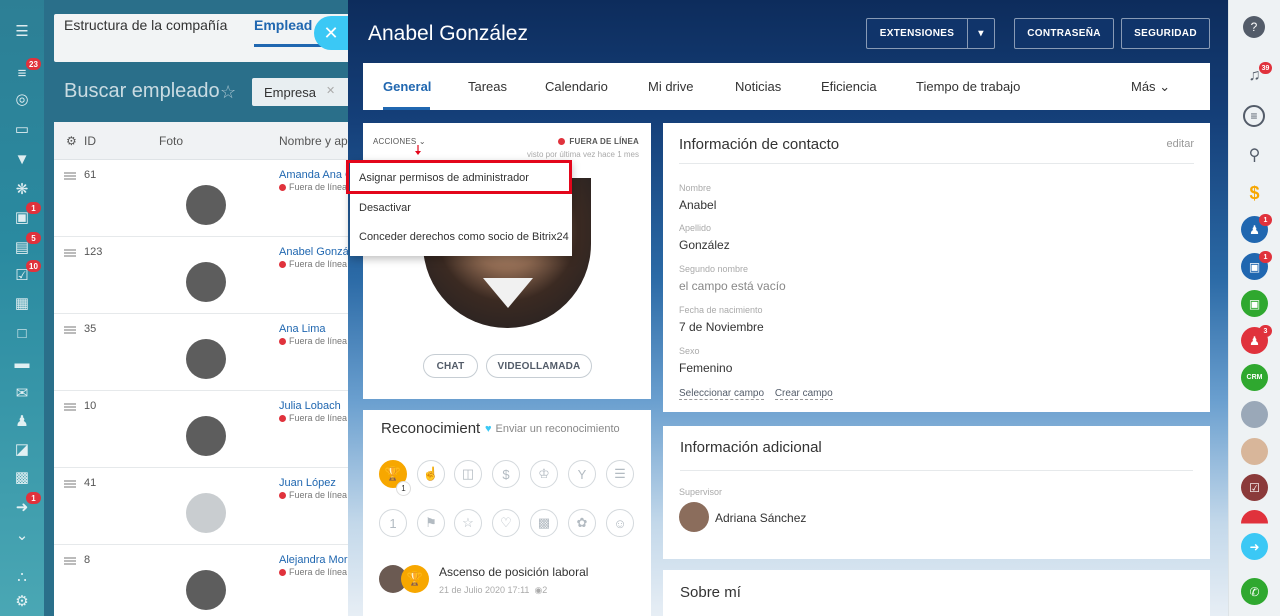 The width and height of the screenshot is (1280, 616). What do you see at coordinates (214, 580) in the screenshot?
I see `table-row: 8 Alejandra Mora Fuera de línea` at bounding box center [214, 580].